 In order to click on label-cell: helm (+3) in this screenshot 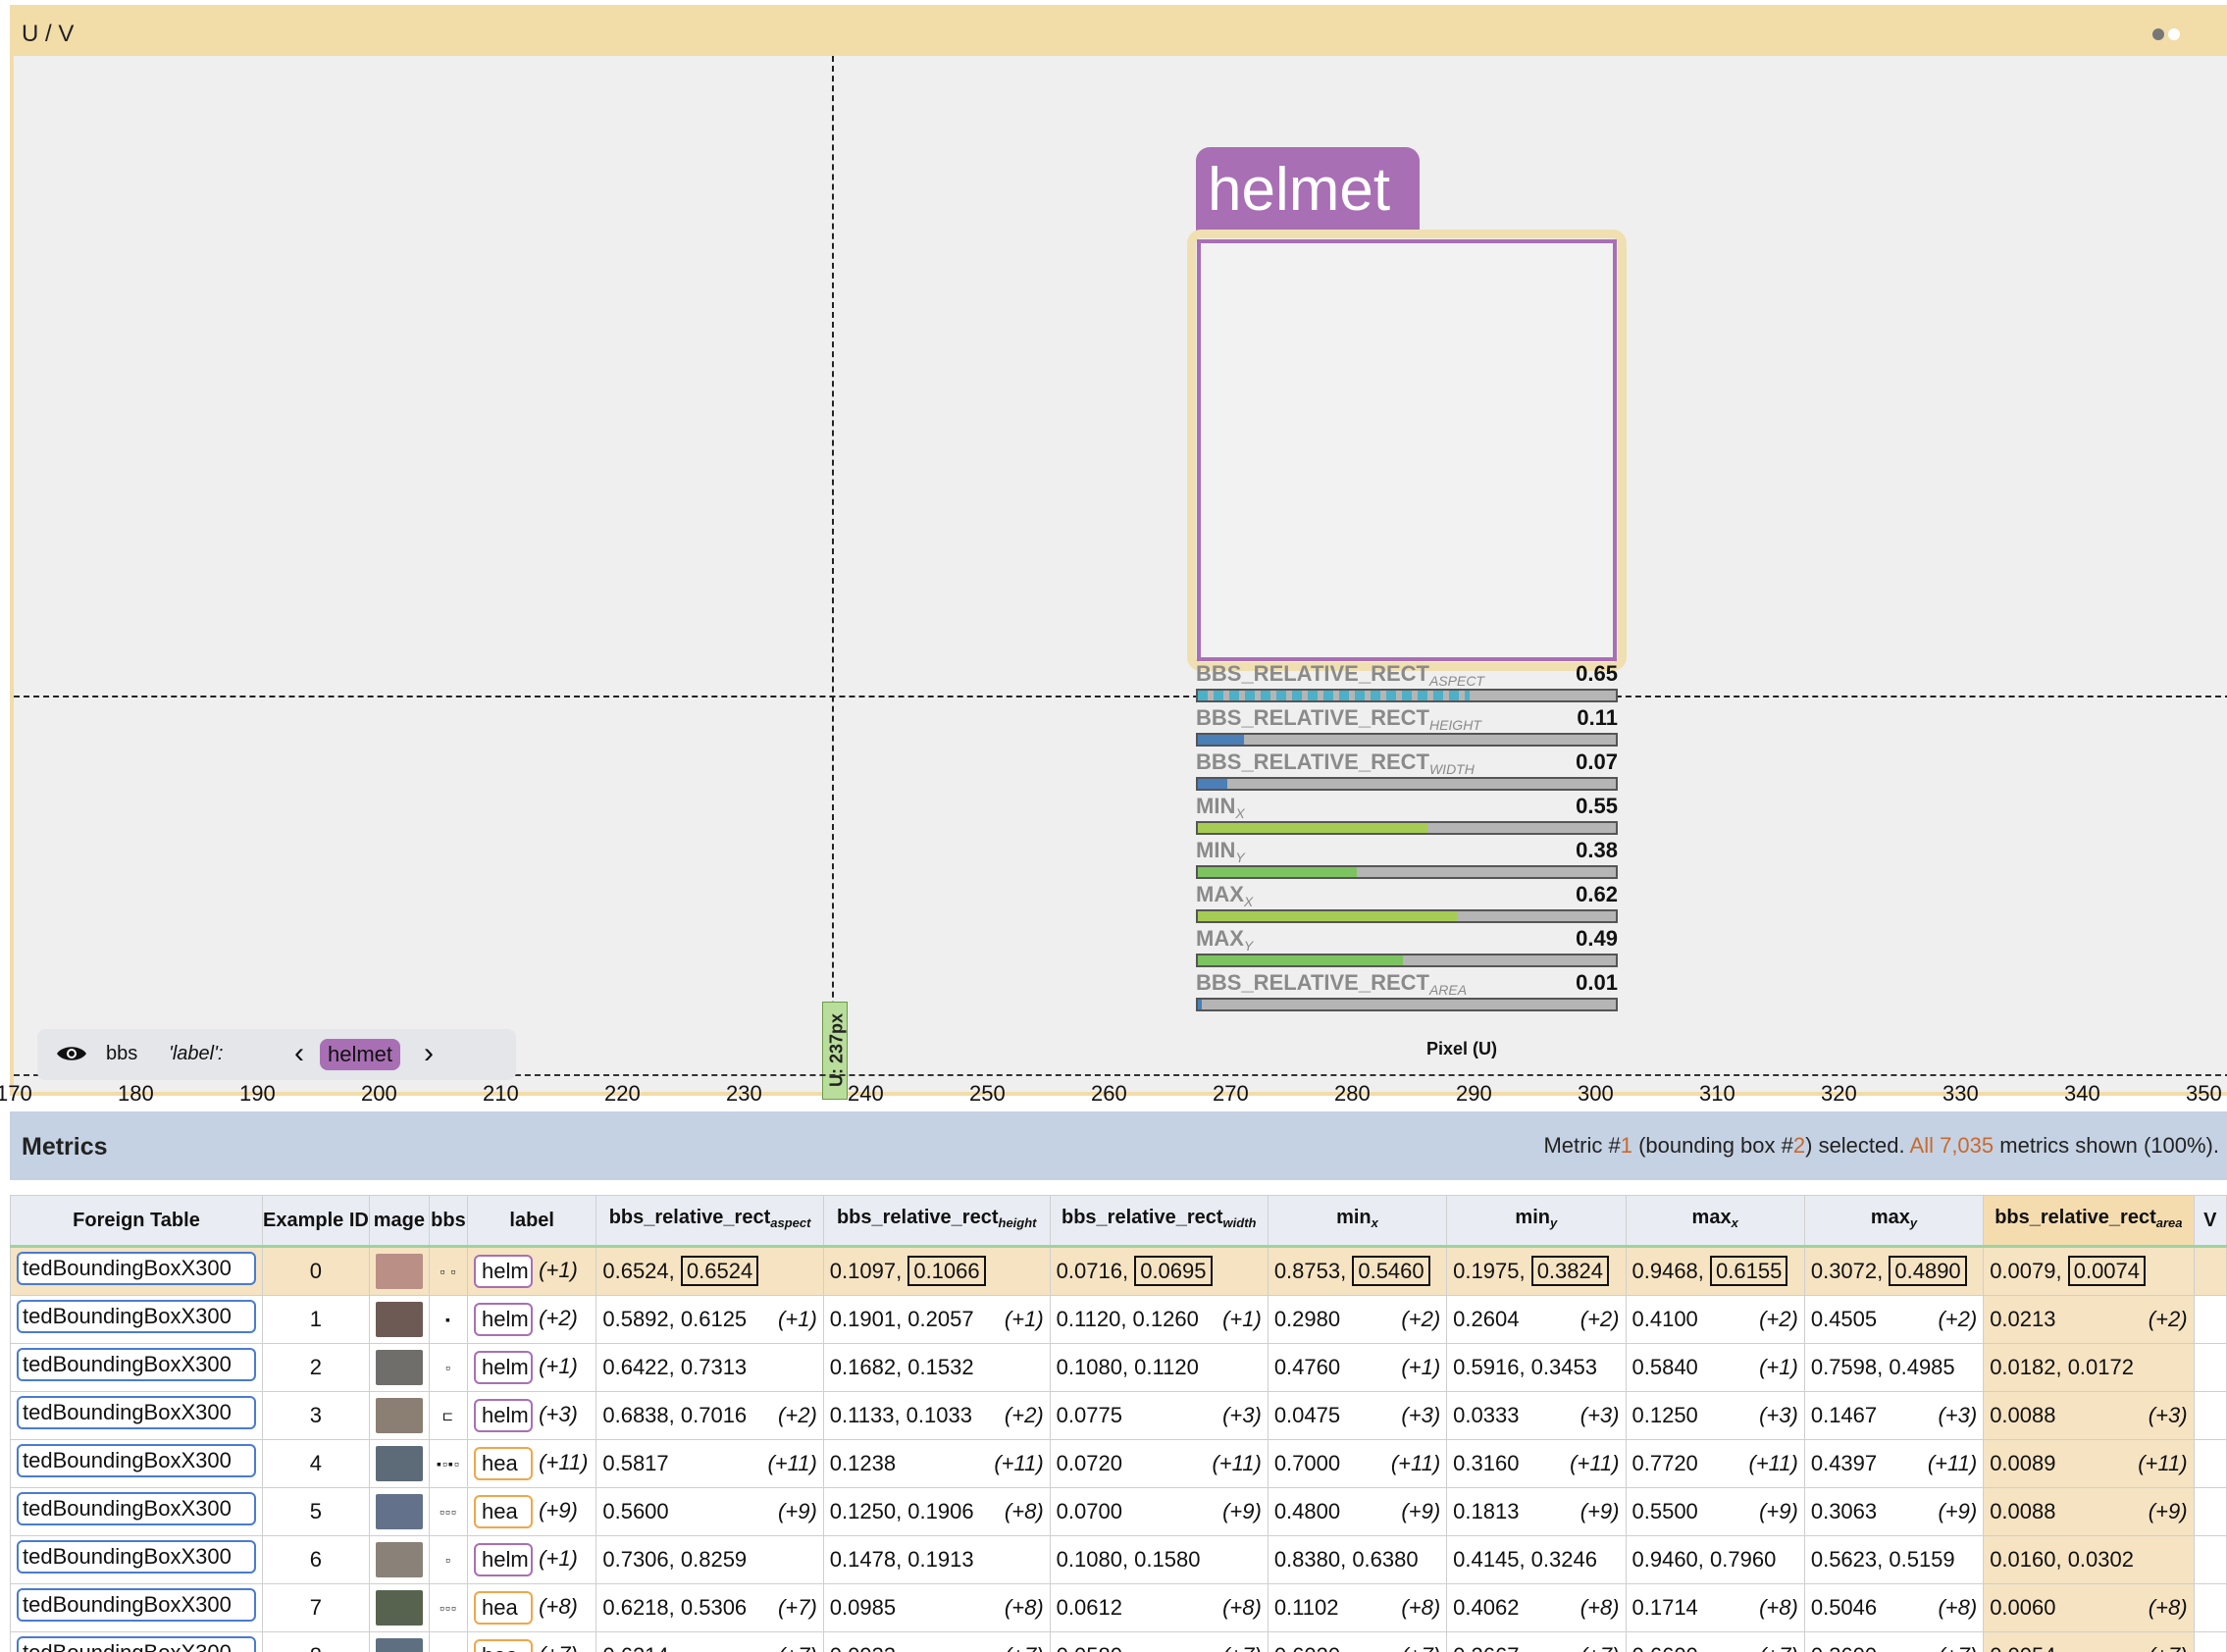, I will do `click(532, 1415)`.